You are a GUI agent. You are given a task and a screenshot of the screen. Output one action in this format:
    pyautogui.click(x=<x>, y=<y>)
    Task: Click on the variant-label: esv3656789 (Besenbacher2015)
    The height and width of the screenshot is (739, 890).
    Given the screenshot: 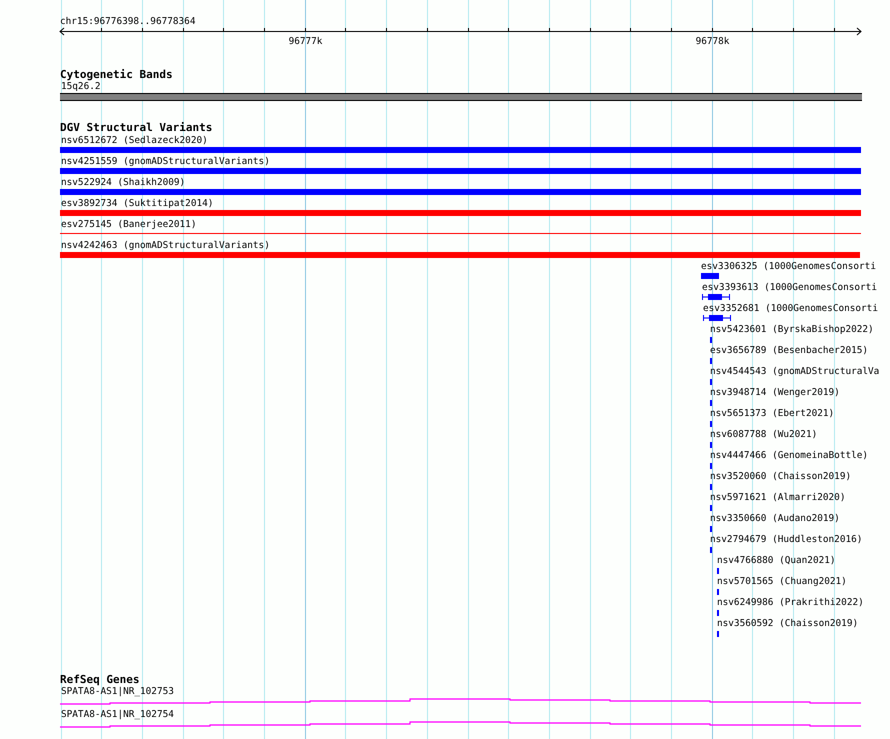 What is the action you would take?
    pyautogui.click(x=789, y=350)
    